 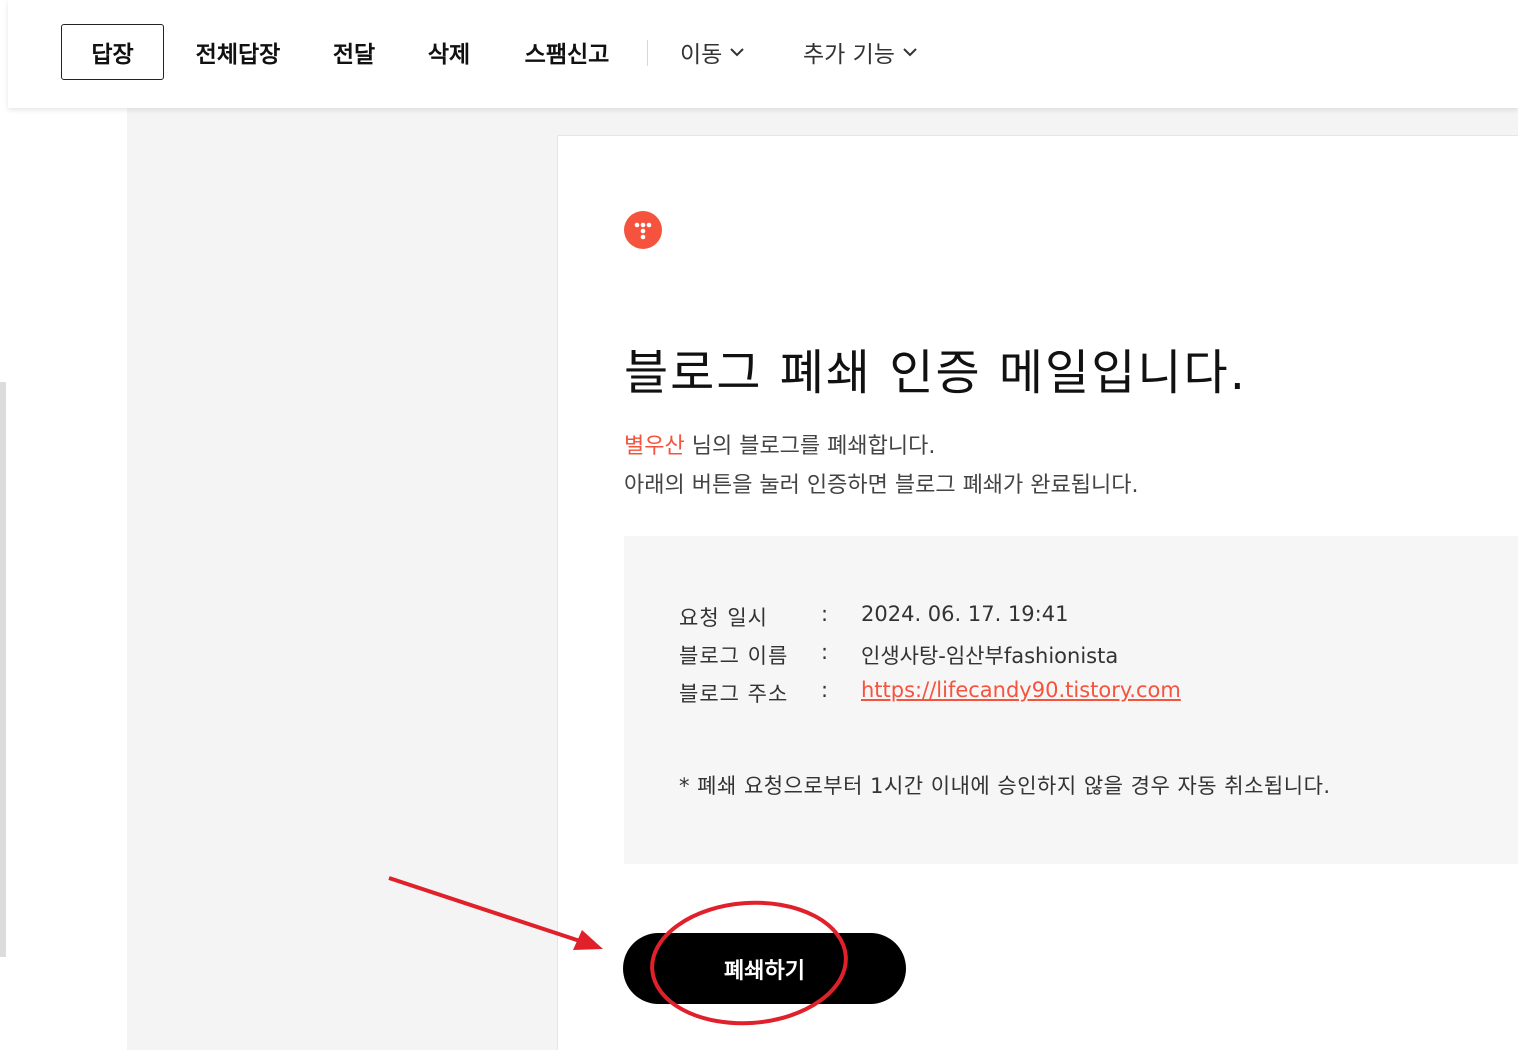 What do you see at coordinates (701, 55) in the screenshot?
I see `move-label: 이동` at bounding box center [701, 55].